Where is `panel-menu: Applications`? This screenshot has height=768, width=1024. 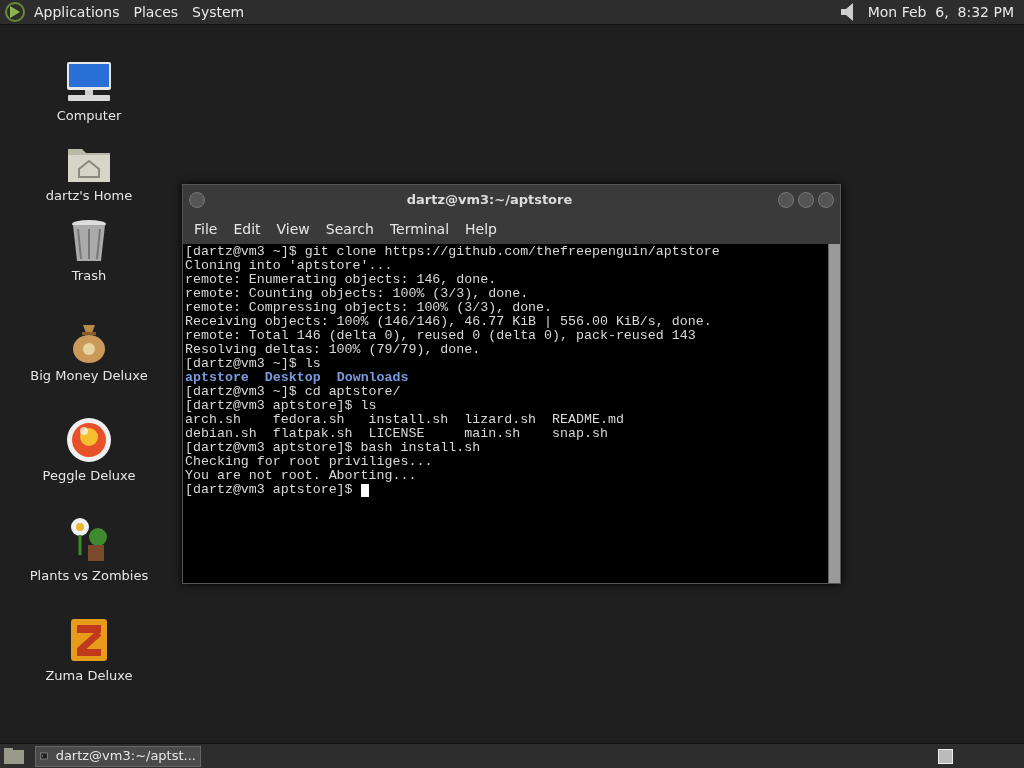 panel-menu: Applications is located at coordinates (77, 12).